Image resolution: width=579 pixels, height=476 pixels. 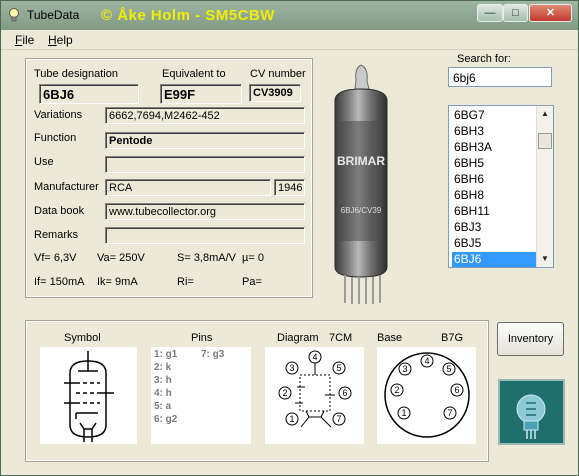 I want to click on diagram-pin-label: 1, so click(x=291, y=419).